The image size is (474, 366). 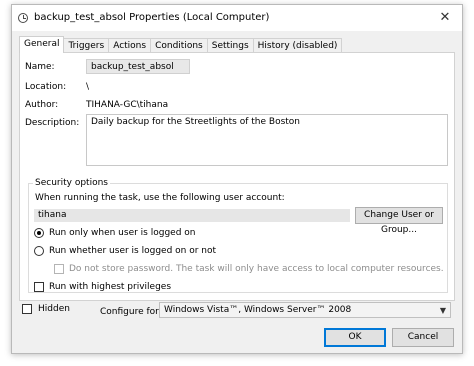 I want to click on run-whether-radio, so click(x=39, y=251).